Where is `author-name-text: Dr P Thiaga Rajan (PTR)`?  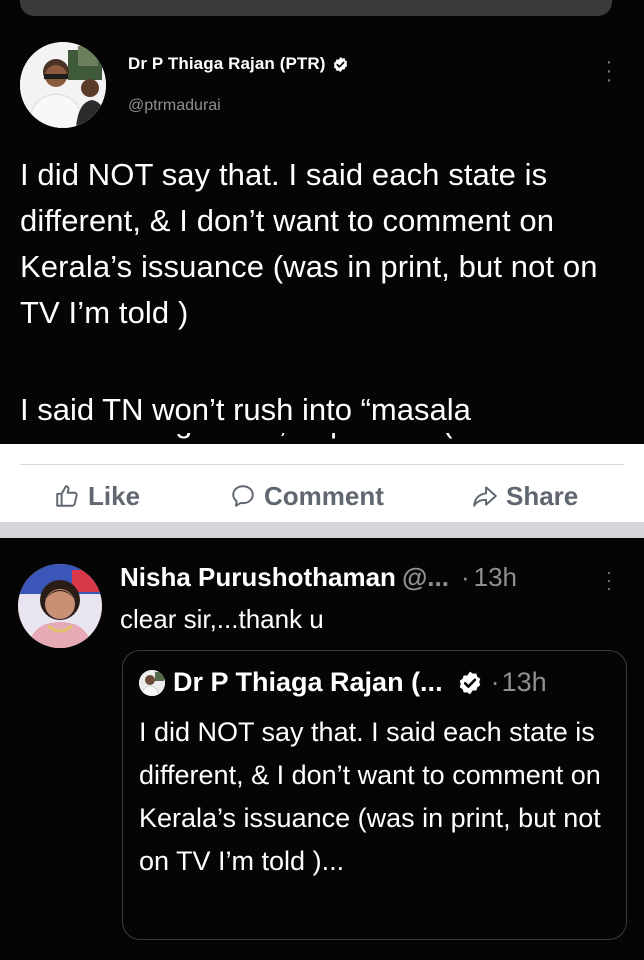
author-name-text: Dr P Thiaga Rajan (PTR) is located at coordinates (227, 63).